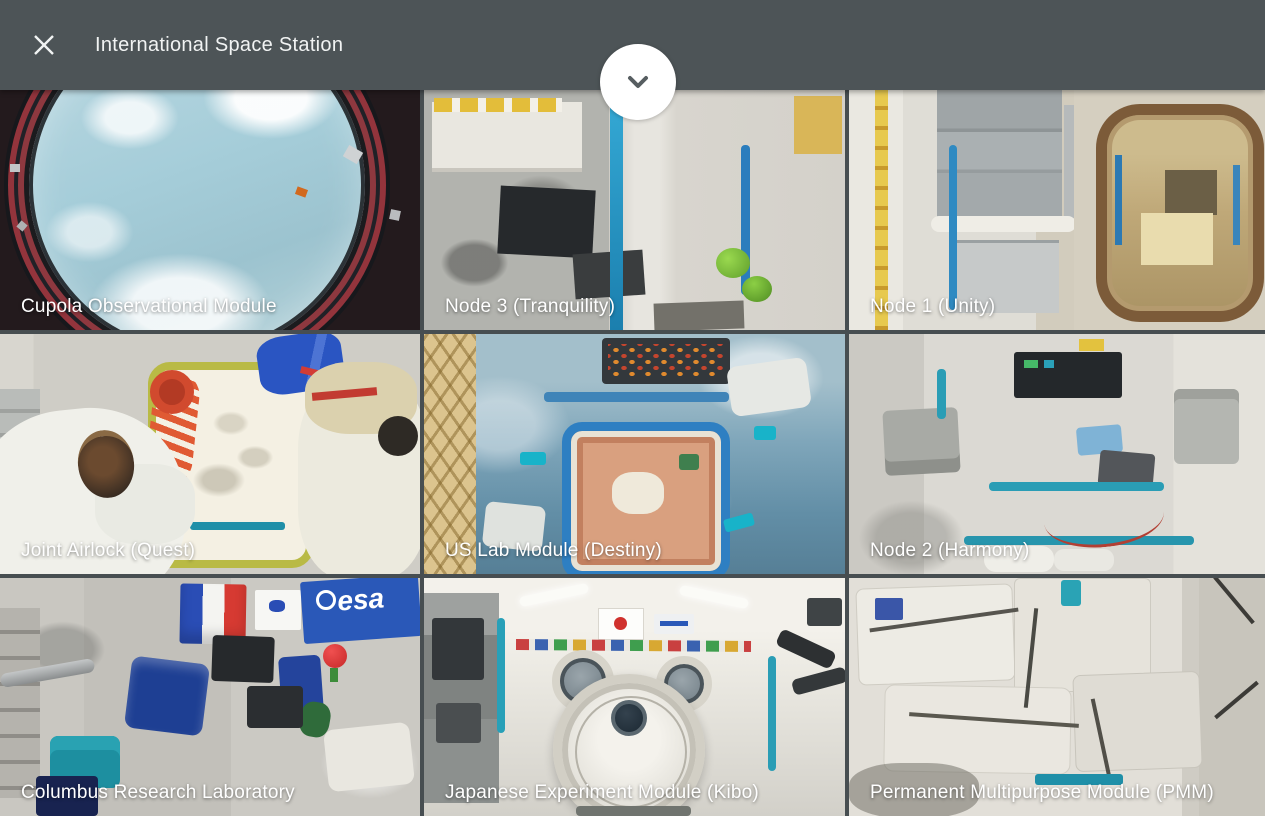  I want to click on base-bar, so click(633, 811).